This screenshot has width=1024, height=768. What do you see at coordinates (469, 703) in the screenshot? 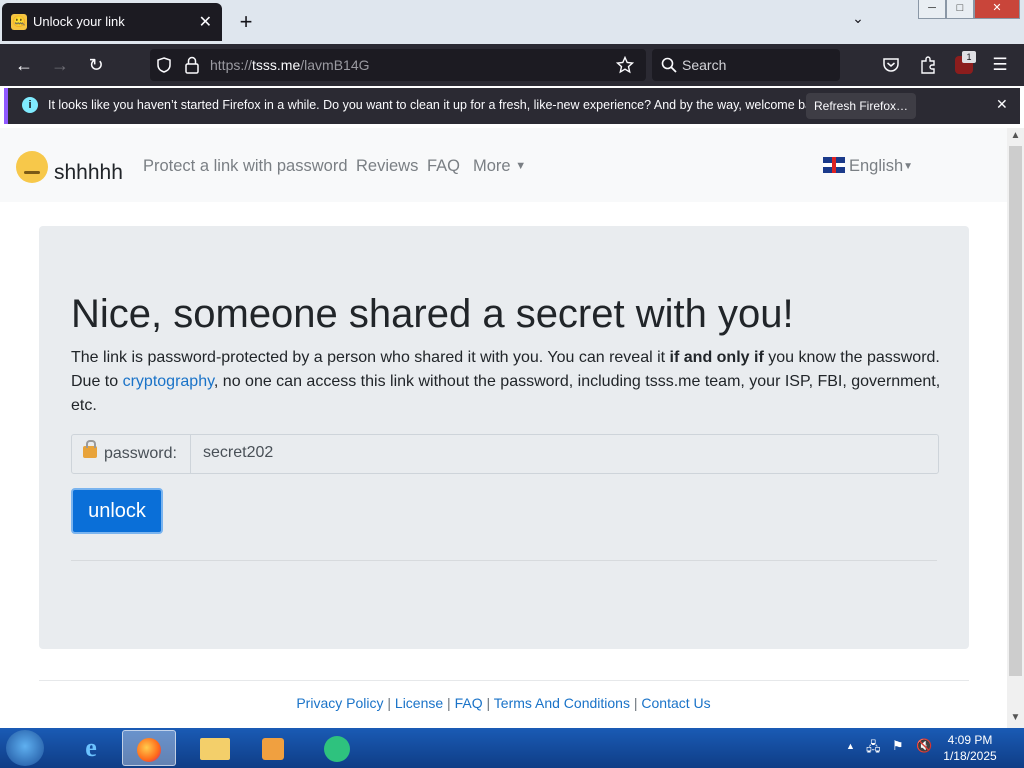
I see `footer-faq-link: FAQ` at bounding box center [469, 703].